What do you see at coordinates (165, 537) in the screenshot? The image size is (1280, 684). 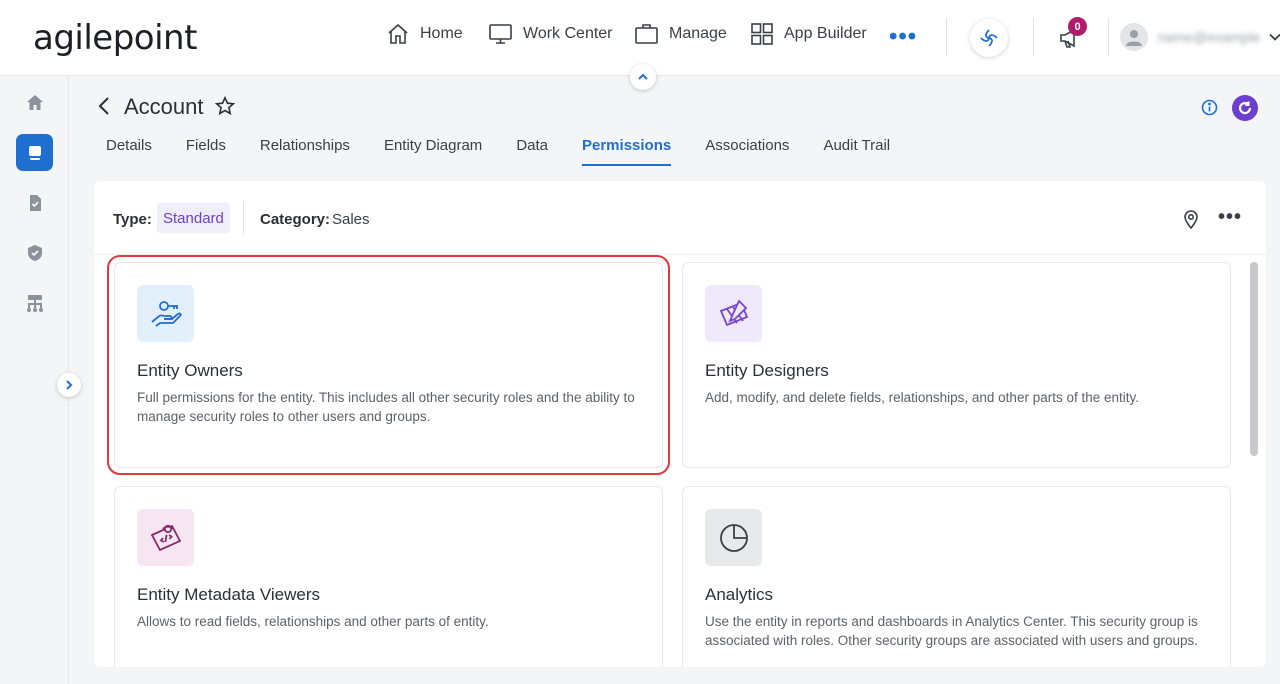 I see `code-view-icon` at bounding box center [165, 537].